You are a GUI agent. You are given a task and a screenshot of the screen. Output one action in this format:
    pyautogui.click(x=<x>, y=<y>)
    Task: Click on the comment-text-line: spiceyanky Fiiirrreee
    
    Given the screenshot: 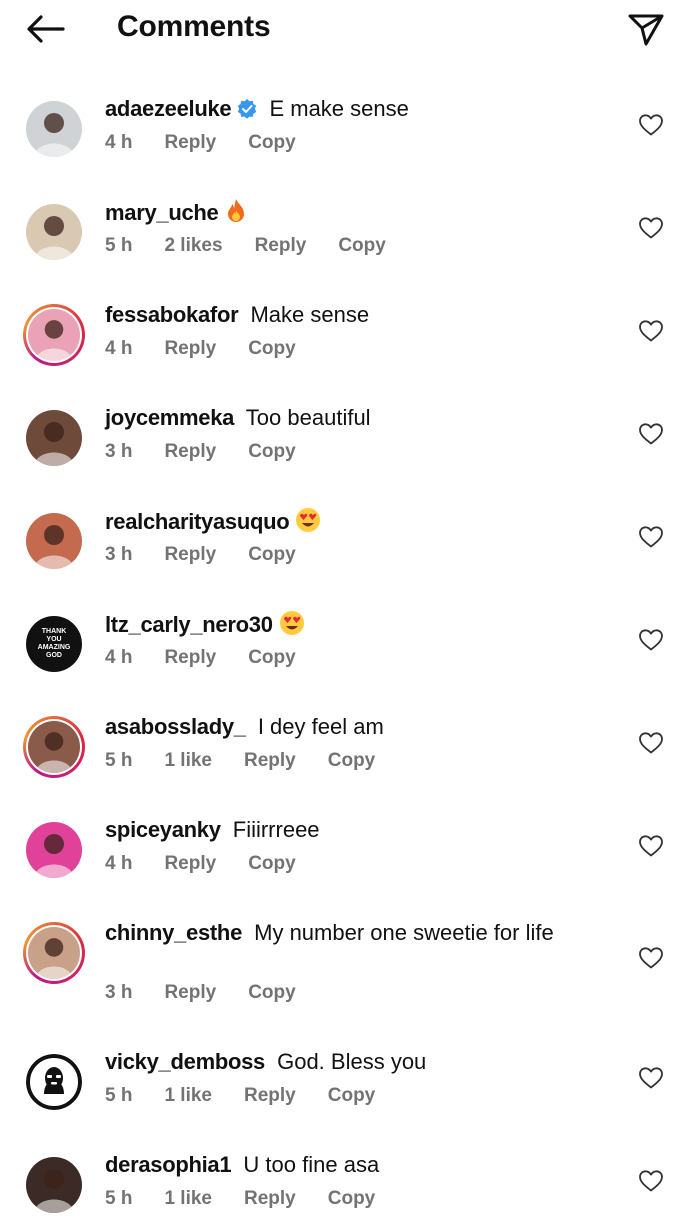 What is the action you would take?
    pyautogui.click(x=212, y=830)
    